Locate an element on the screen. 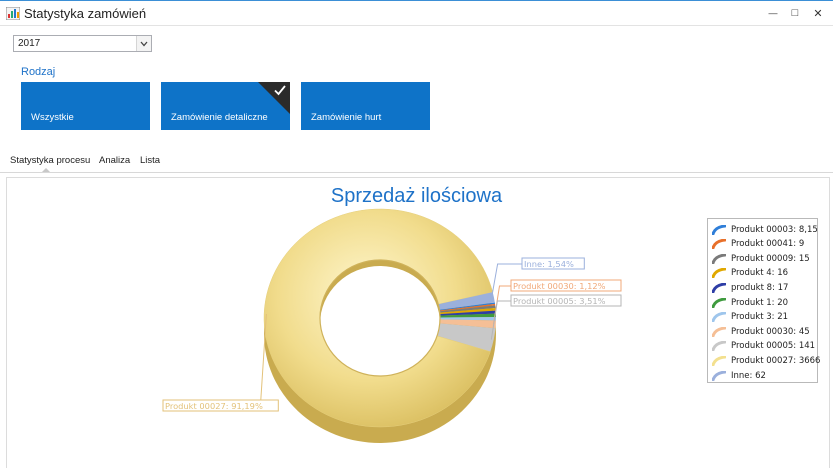 This screenshot has height=468, width=833. slice-label: Produkt 00030: 1,12% is located at coordinates (559, 286).